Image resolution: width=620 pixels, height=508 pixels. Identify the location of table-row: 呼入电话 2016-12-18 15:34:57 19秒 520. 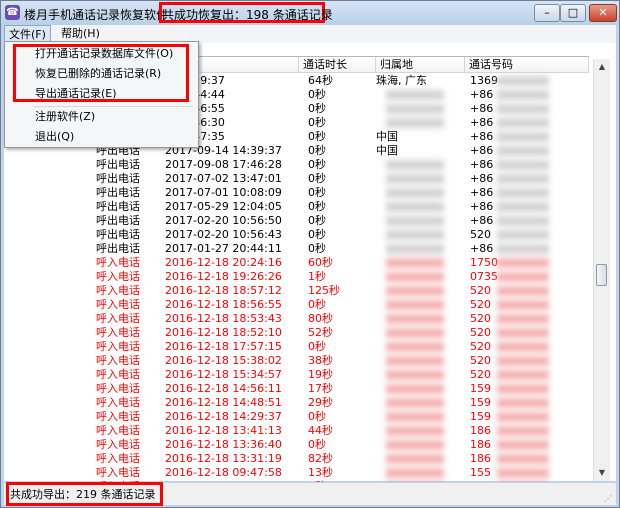
(300, 375).